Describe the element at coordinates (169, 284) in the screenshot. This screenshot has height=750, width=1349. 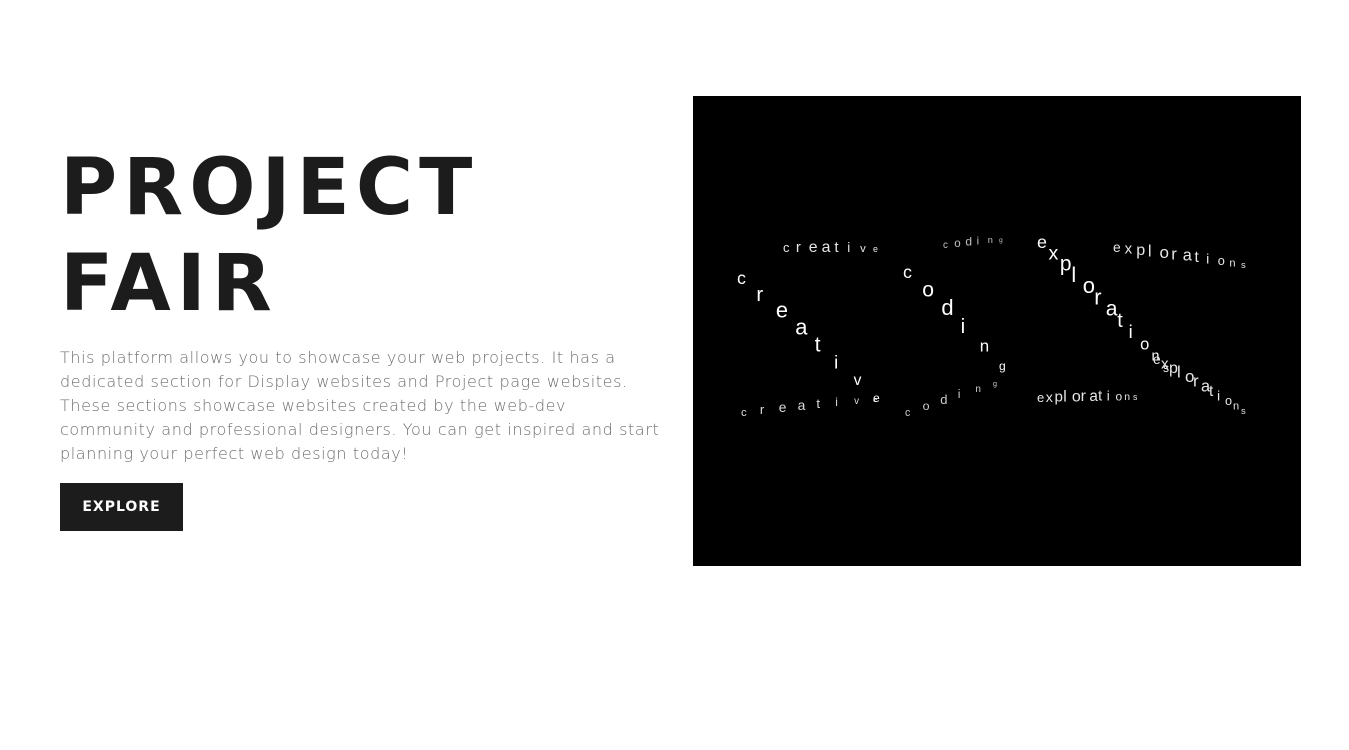
I see `page-title-line-2: FAIR` at that location.